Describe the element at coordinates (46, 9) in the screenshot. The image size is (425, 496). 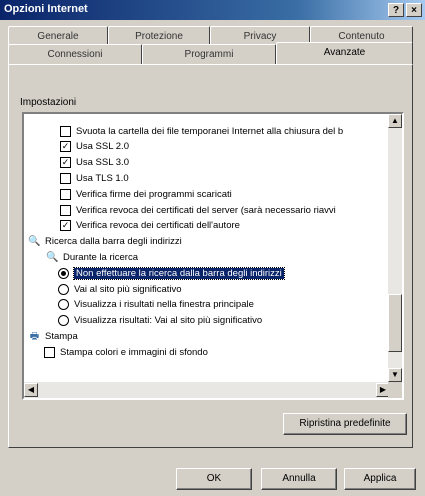
I see `window-title: Opzioni Internet` at that location.